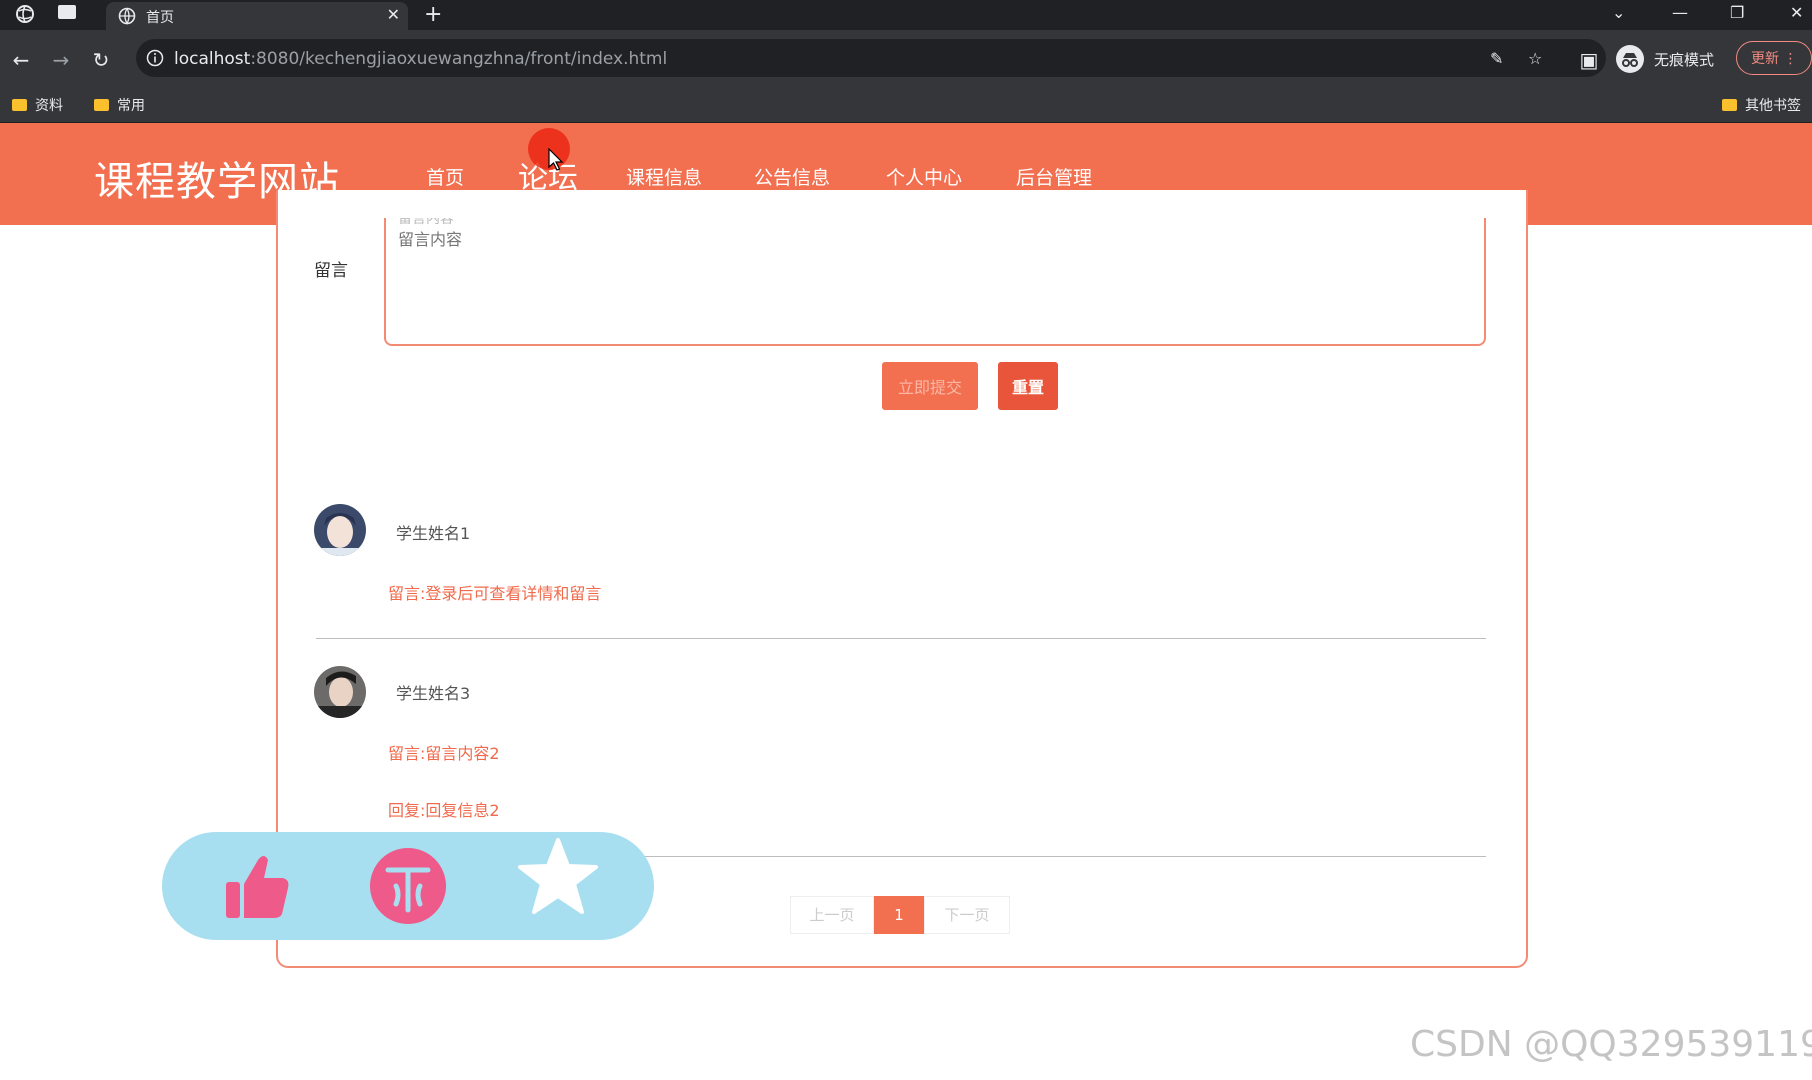 Image resolution: width=1812 pixels, height=1080 pixels. I want to click on message-author: 学生姓名1, so click(433, 533).